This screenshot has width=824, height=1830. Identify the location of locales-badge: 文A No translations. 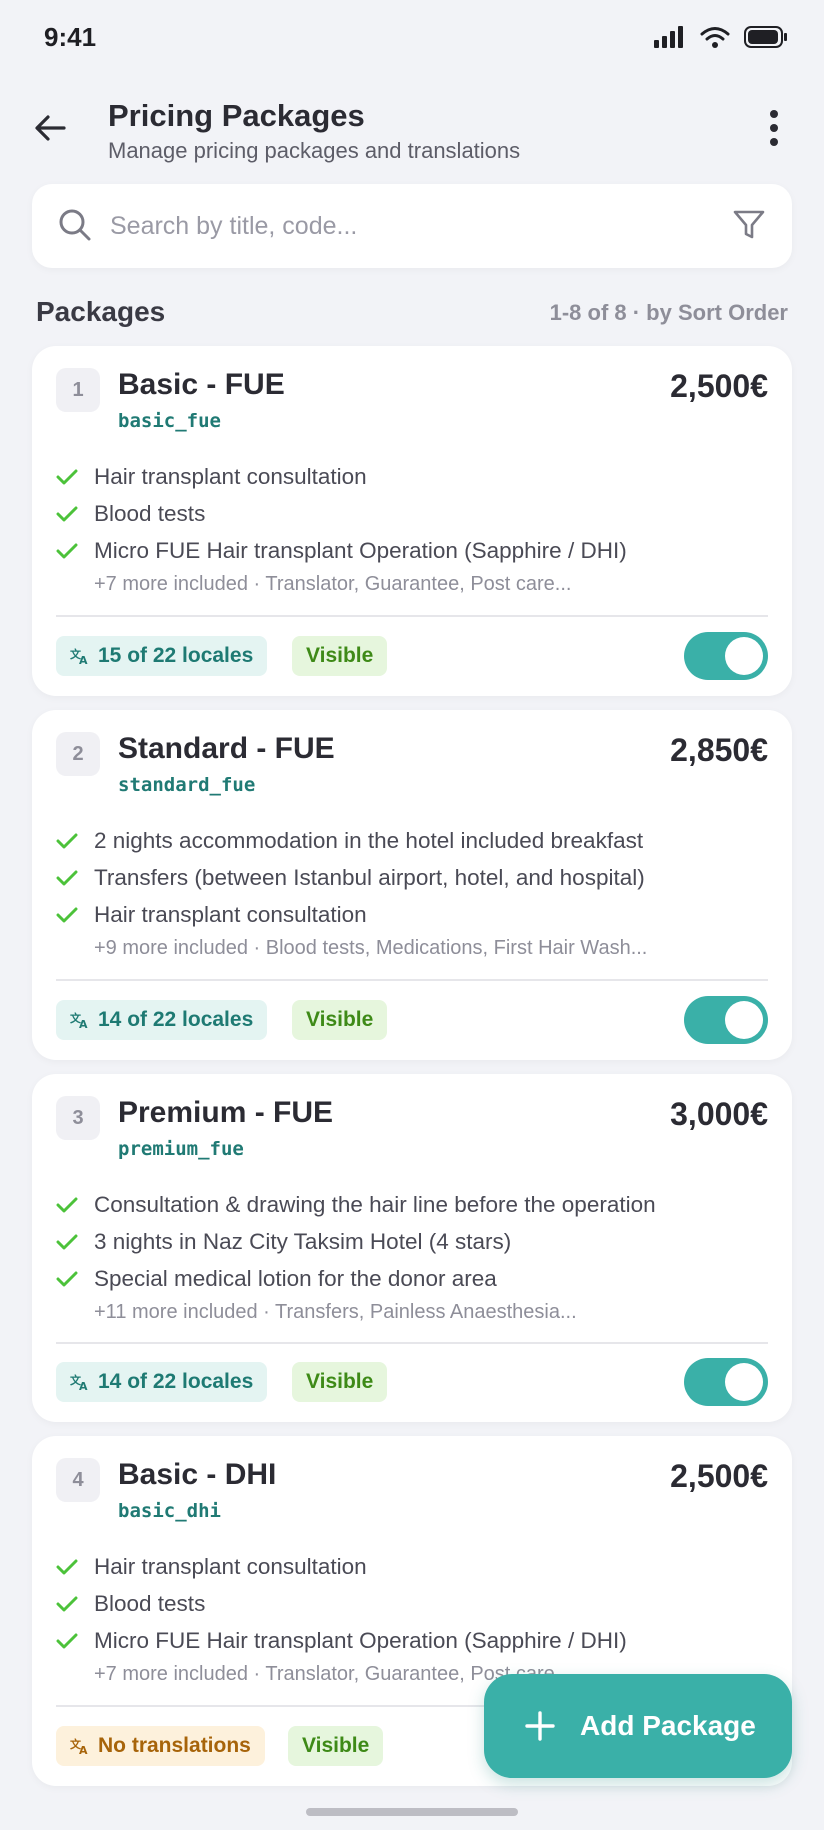
(160, 1746).